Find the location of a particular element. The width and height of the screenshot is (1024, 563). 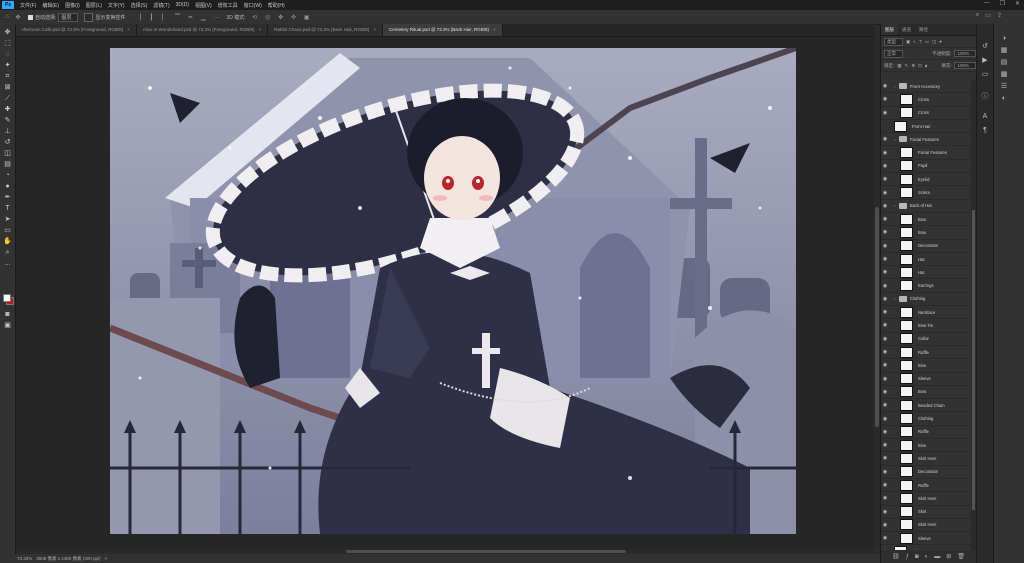

info-icon: ⓘ is located at coordinates (985, 97).